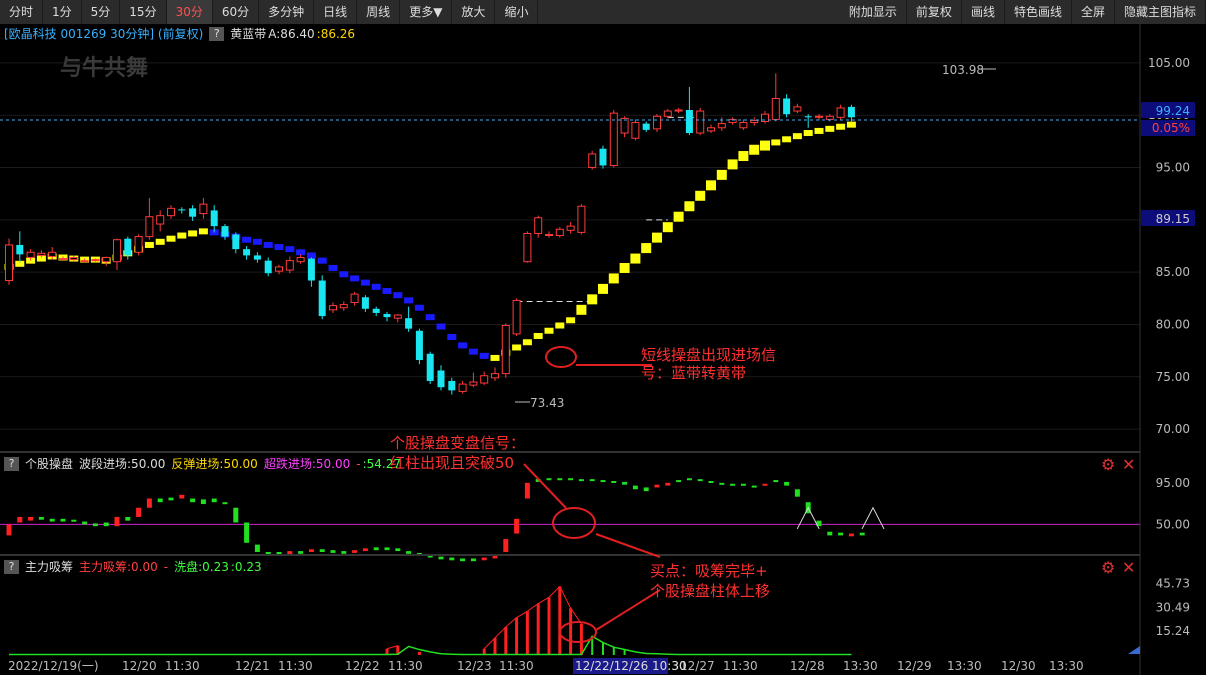 The width and height of the screenshot is (1206, 675). I want to click on time-tick-label: 12/30, so click(1018, 666).